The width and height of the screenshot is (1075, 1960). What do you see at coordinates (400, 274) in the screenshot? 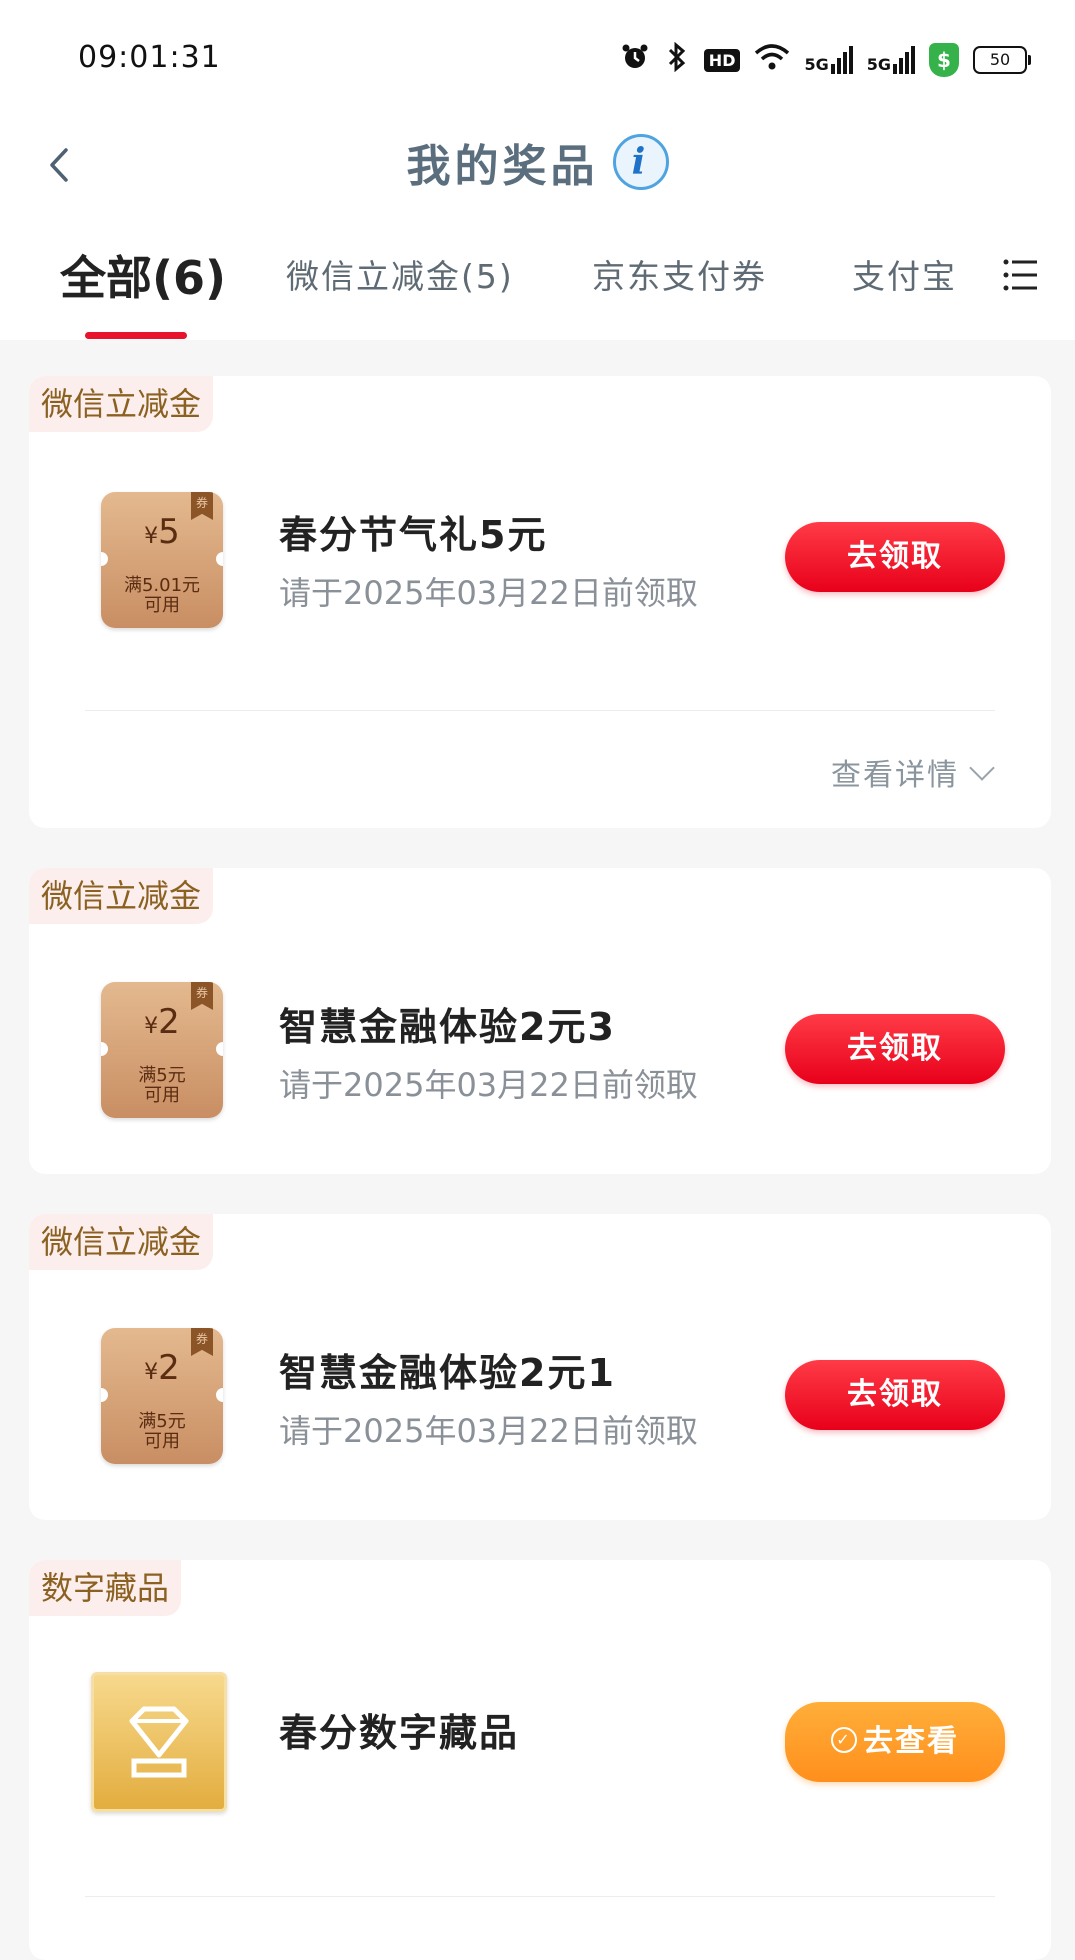
I see `tab-wechat-discount: 微信立减金(5)` at bounding box center [400, 274].